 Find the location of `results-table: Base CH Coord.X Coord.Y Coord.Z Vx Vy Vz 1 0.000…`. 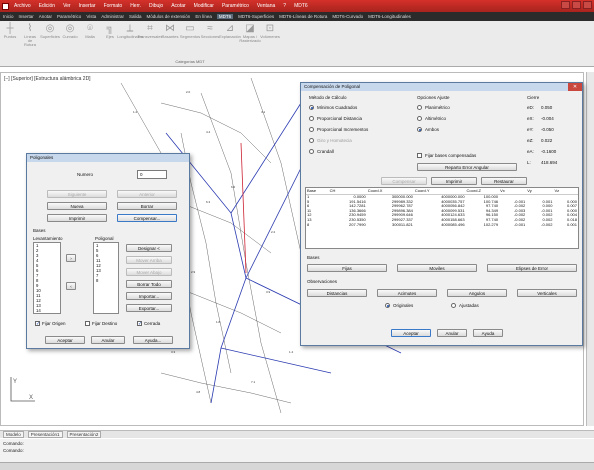

results-table: Base CH Coord.X Coord.Y Coord.Z Vx Vy Vz 1 0.000… is located at coordinates (442, 218).